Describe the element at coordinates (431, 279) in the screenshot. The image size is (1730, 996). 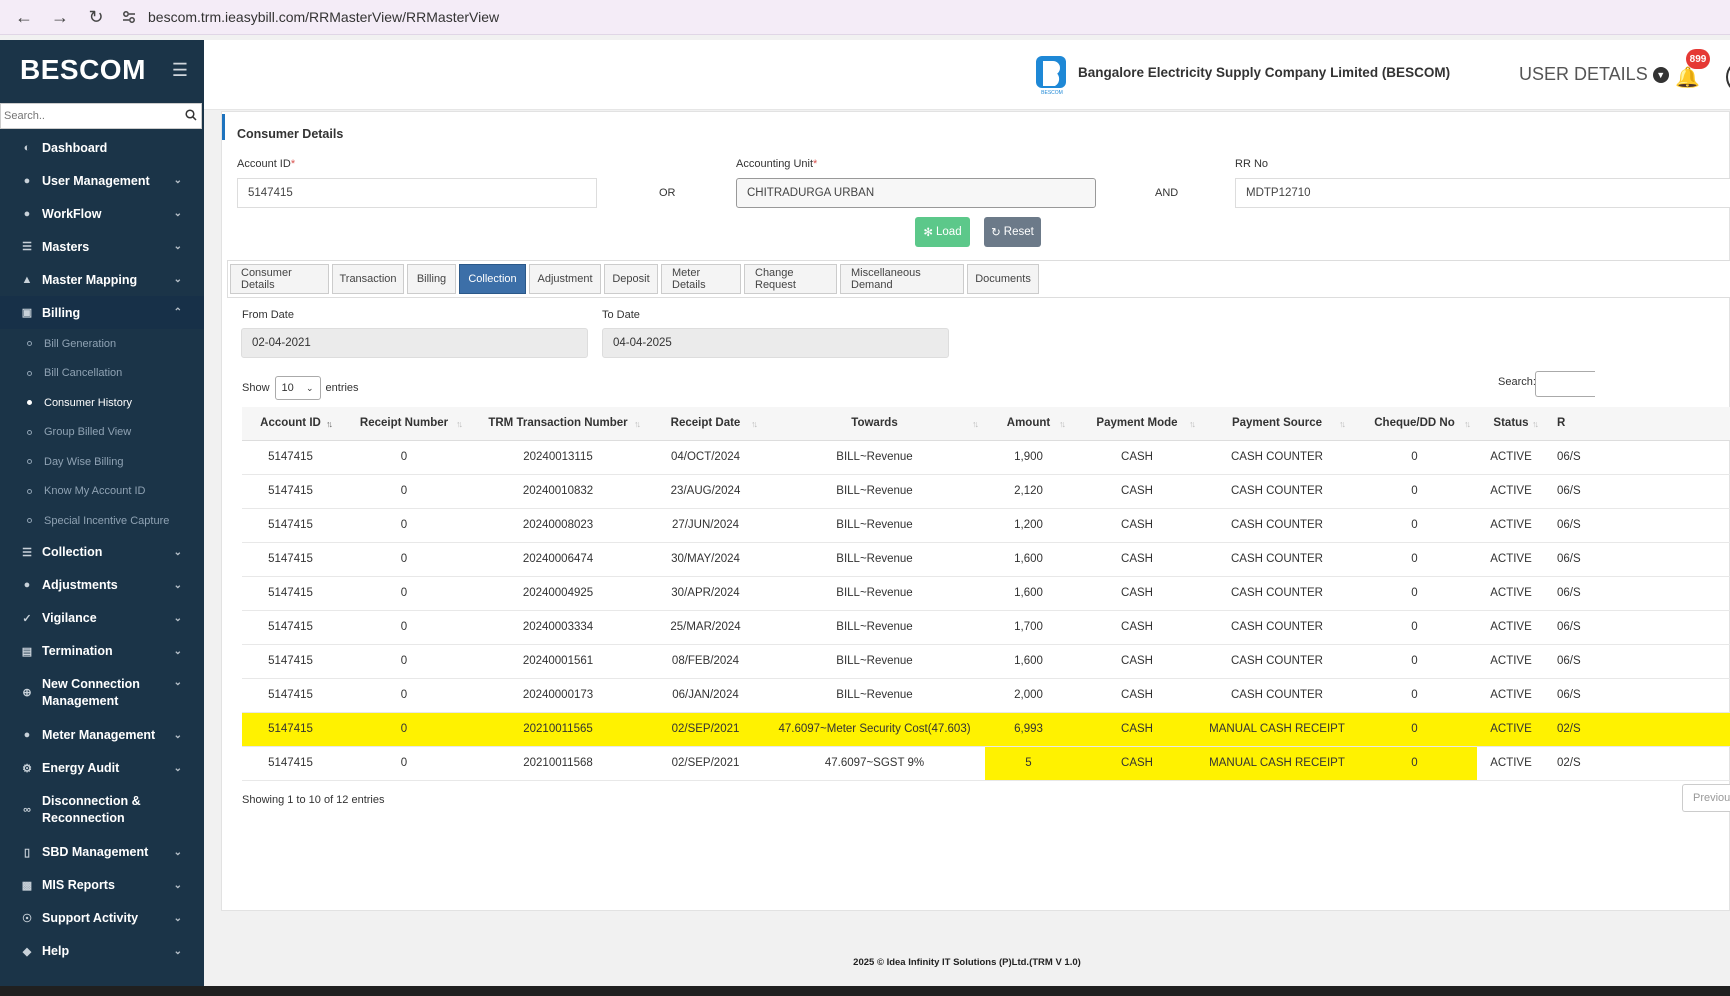
I see `tab-billing: Billing` at that location.